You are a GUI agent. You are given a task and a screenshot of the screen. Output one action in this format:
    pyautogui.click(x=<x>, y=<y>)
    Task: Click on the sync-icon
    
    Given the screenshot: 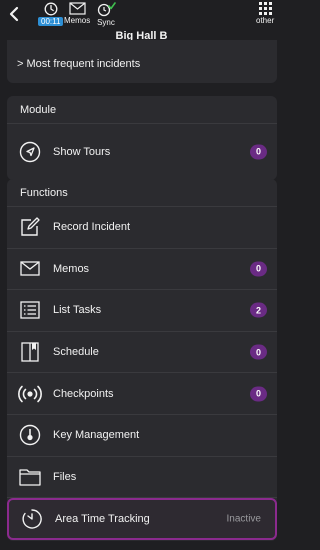 What is the action you would take?
    pyautogui.click(x=106, y=9)
    